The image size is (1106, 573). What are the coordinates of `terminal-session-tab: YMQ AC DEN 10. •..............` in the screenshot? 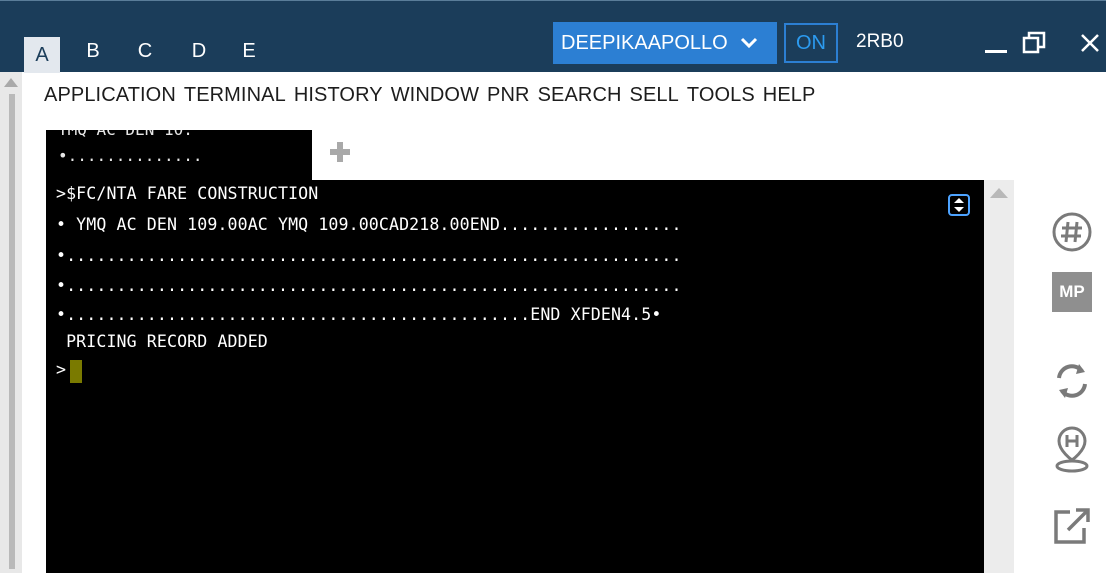 It's located at (179, 155).